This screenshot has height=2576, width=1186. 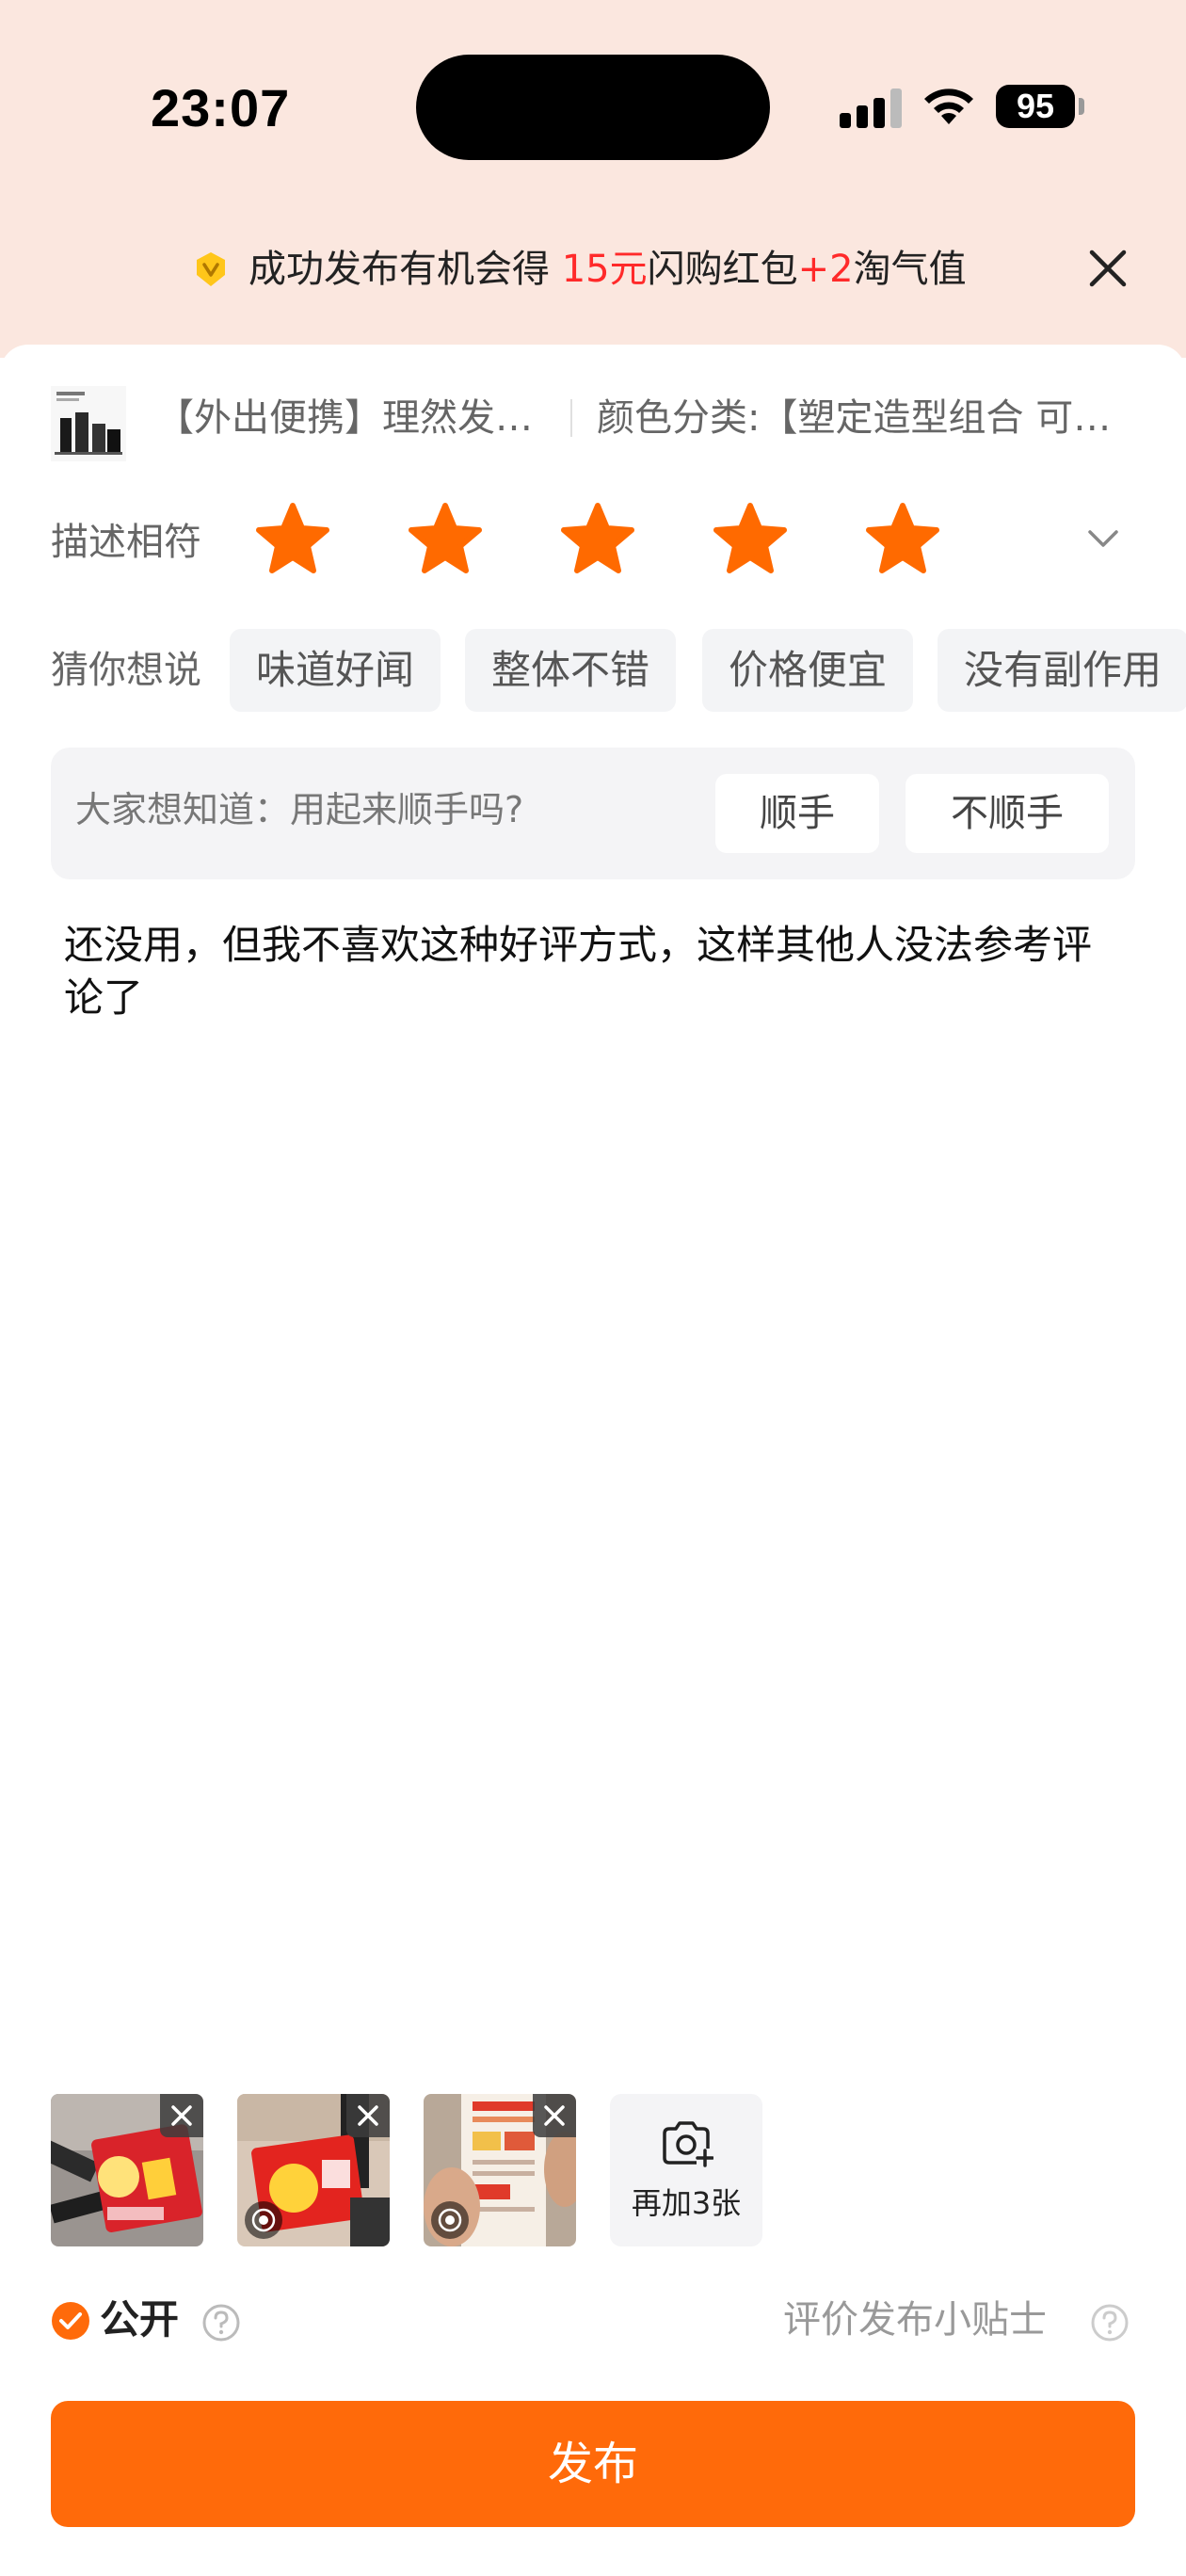 What do you see at coordinates (596, 971) in the screenshot?
I see `review-textarea: 还没用，但我不喜欢这种好评方式，这样其他人没法参考评论了` at bounding box center [596, 971].